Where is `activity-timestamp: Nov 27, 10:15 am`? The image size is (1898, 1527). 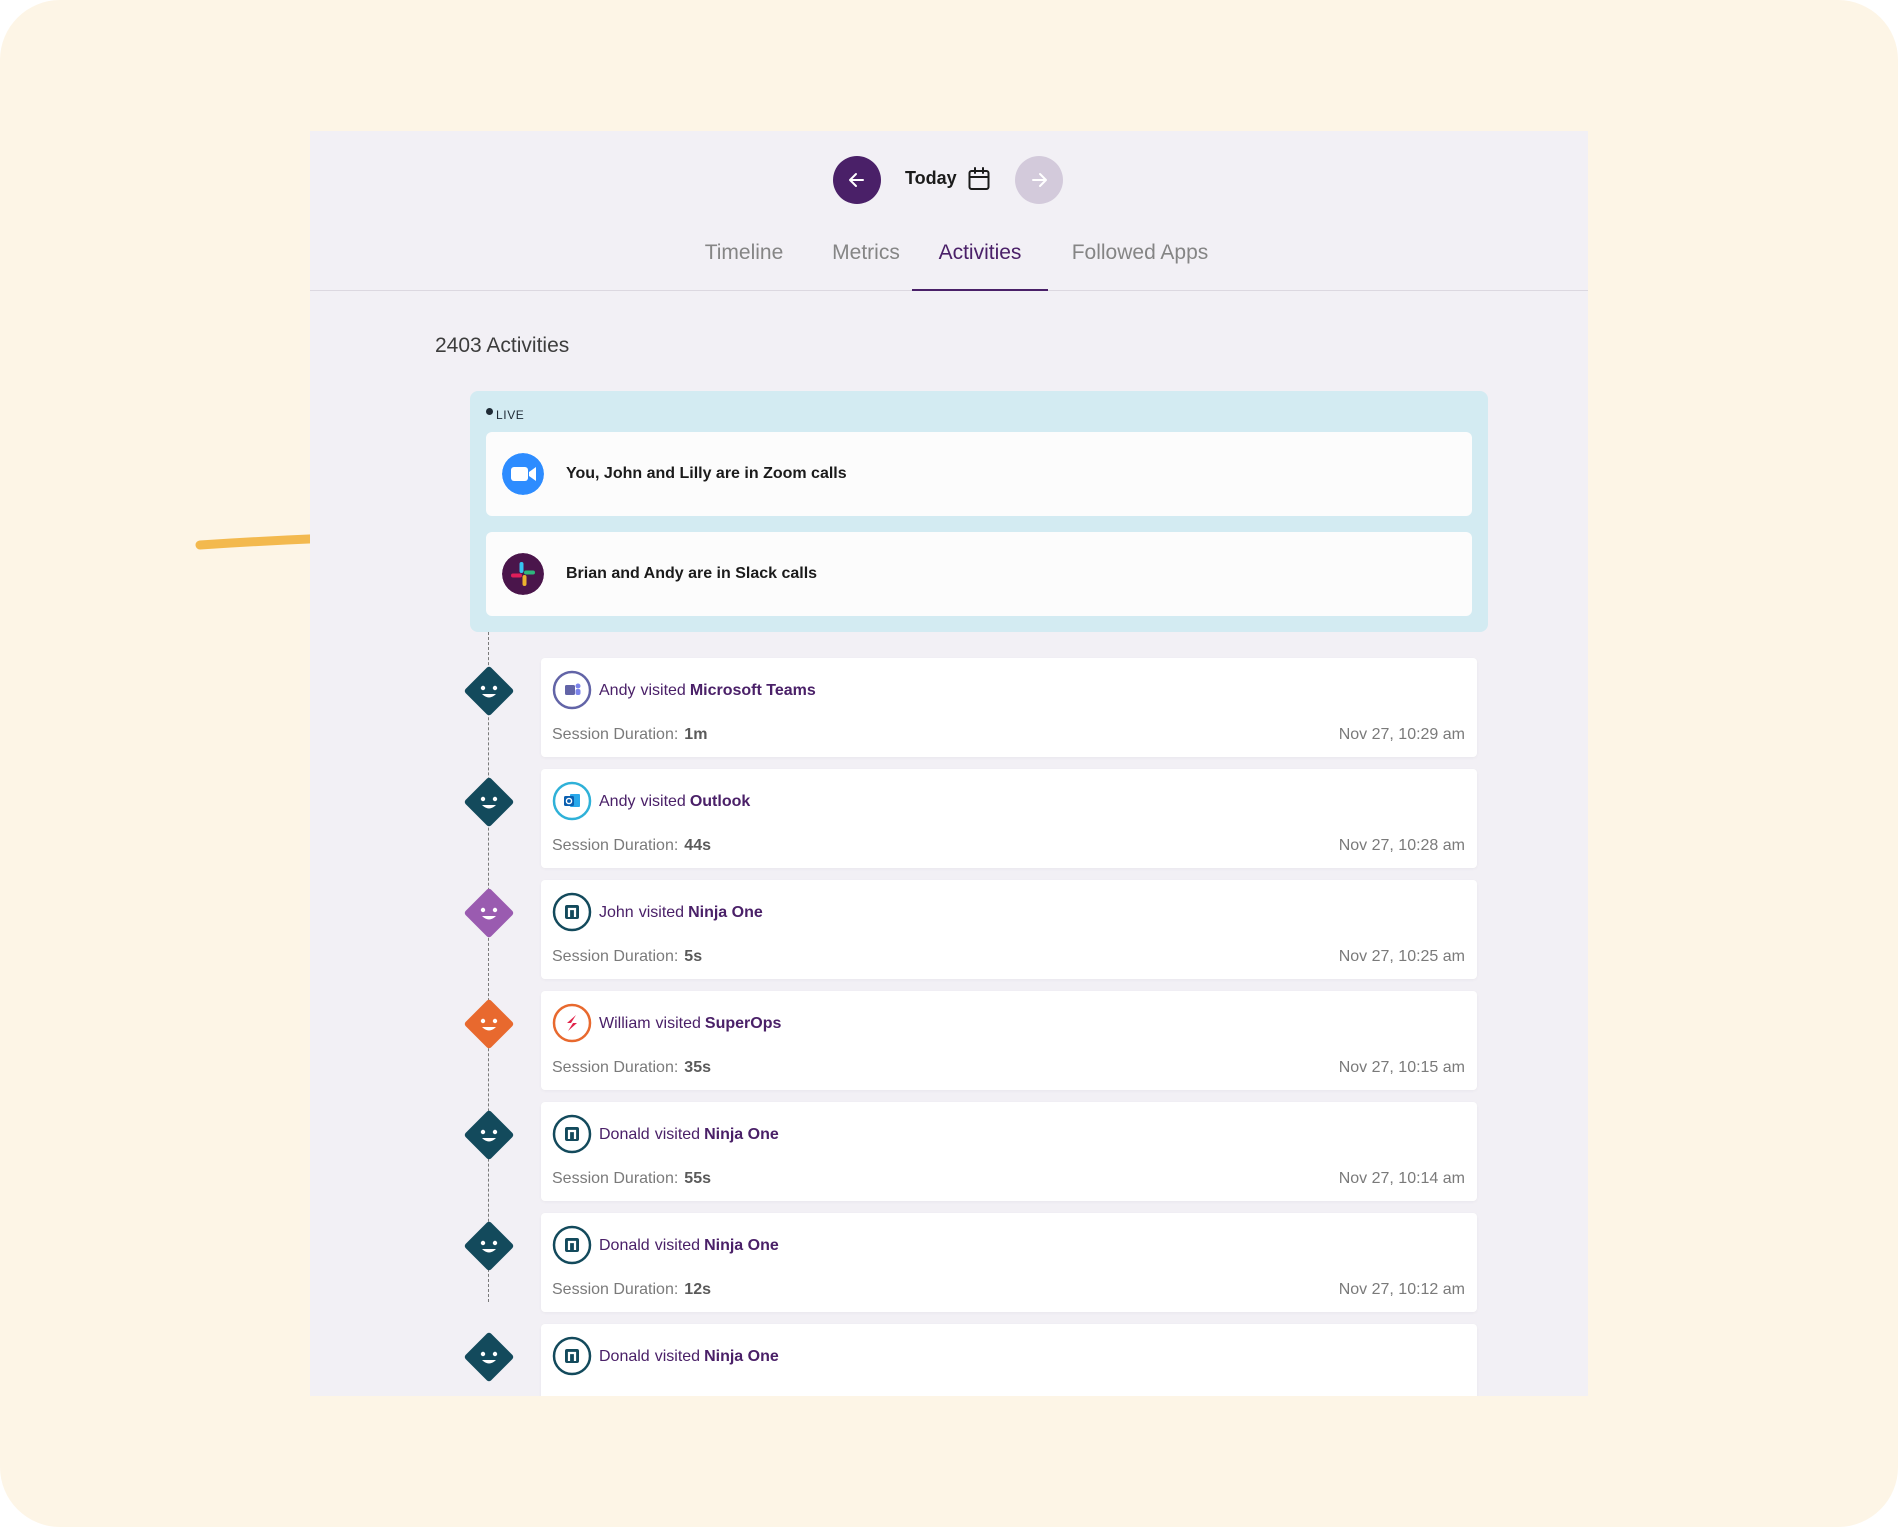 activity-timestamp: Nov 27, 10:15 am is located at coordinates (1401, 1067).